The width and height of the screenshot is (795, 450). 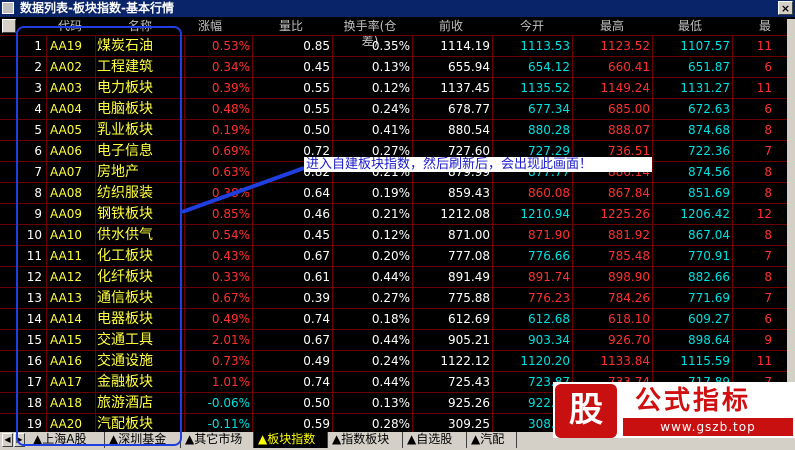 I want to click on cell-chg: 0.43%, so click(x=230, y=256).